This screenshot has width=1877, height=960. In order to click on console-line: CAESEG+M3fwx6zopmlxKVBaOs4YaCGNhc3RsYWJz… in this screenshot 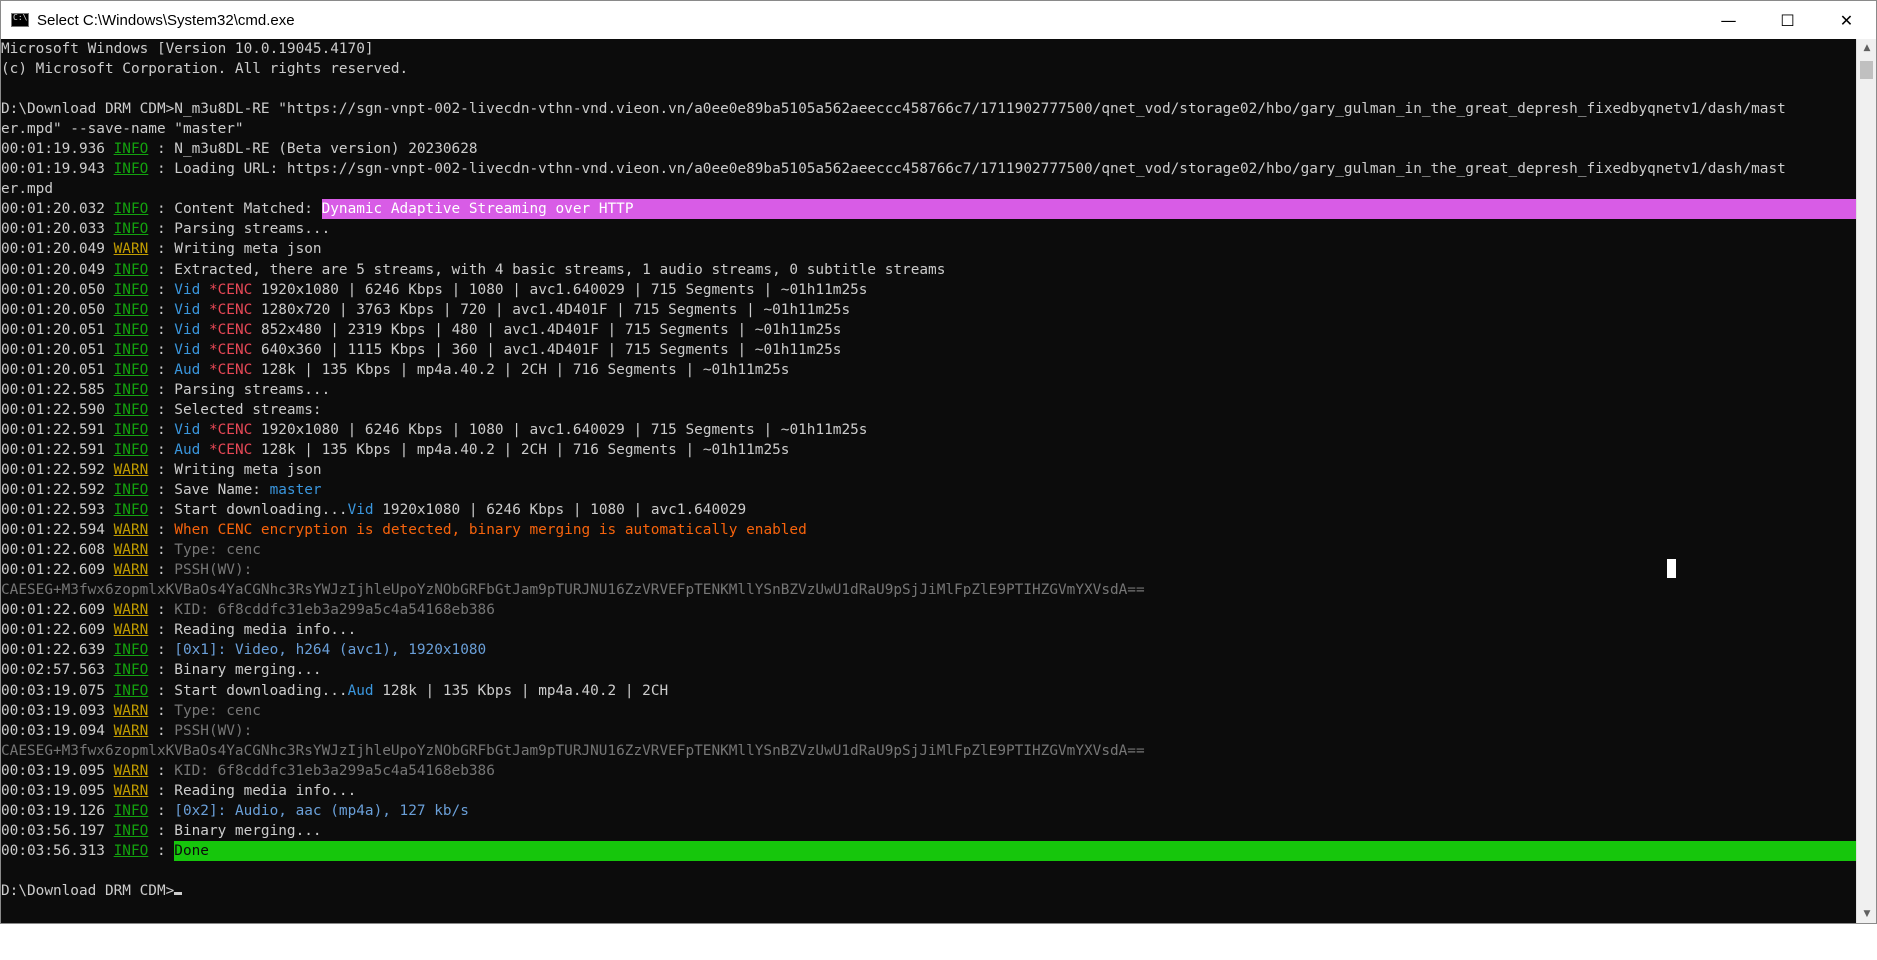, I will do `click(929, 751)`.